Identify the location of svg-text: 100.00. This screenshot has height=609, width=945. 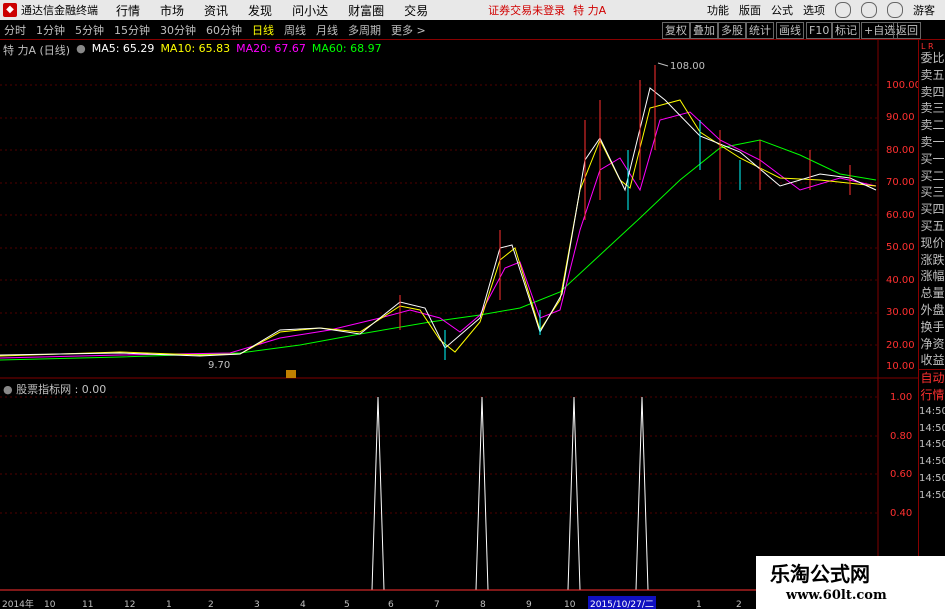
(902, 85).